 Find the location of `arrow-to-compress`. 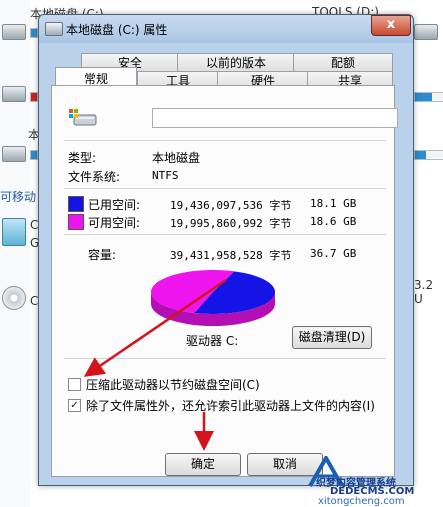

arrow-to-compress is located at coordinates (155, 327).